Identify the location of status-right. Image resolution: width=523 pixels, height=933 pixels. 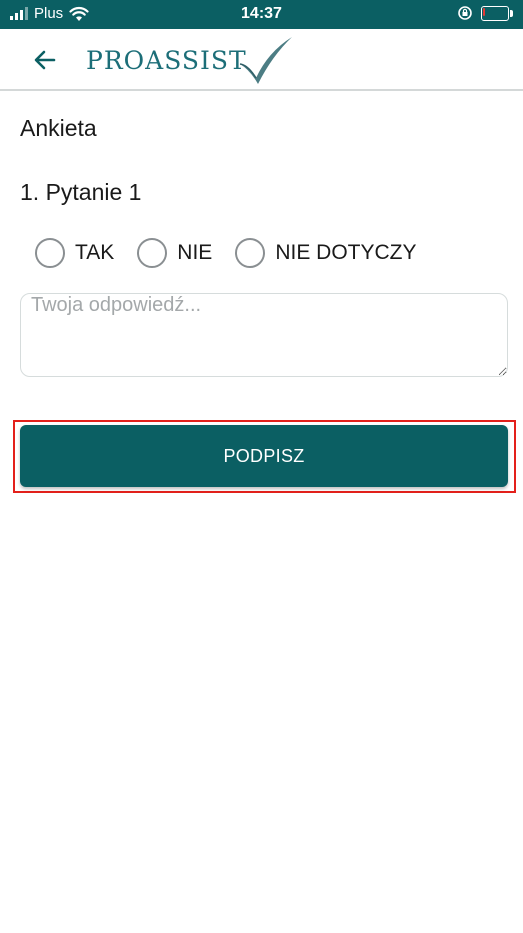
(485, 13).